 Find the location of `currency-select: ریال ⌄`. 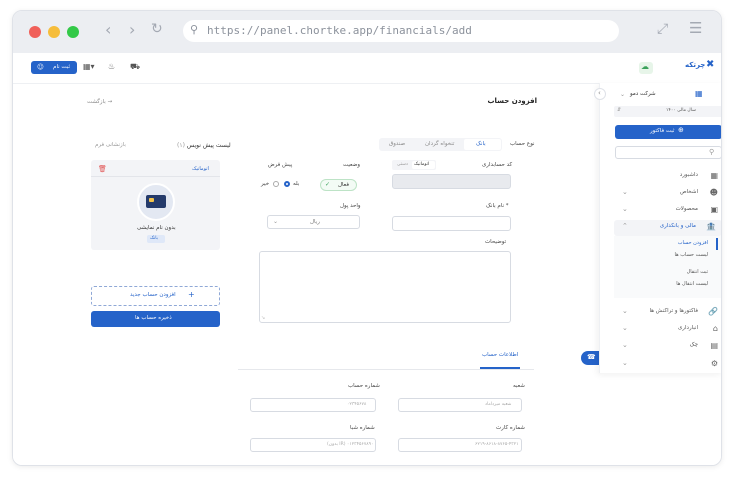

currency-select: ریال ⌄ is located at coordinates (313, 222).